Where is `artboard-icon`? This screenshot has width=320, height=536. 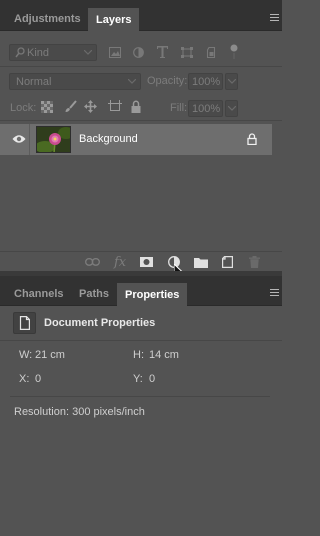
artboard-icon is located at coordinates (115, 106).